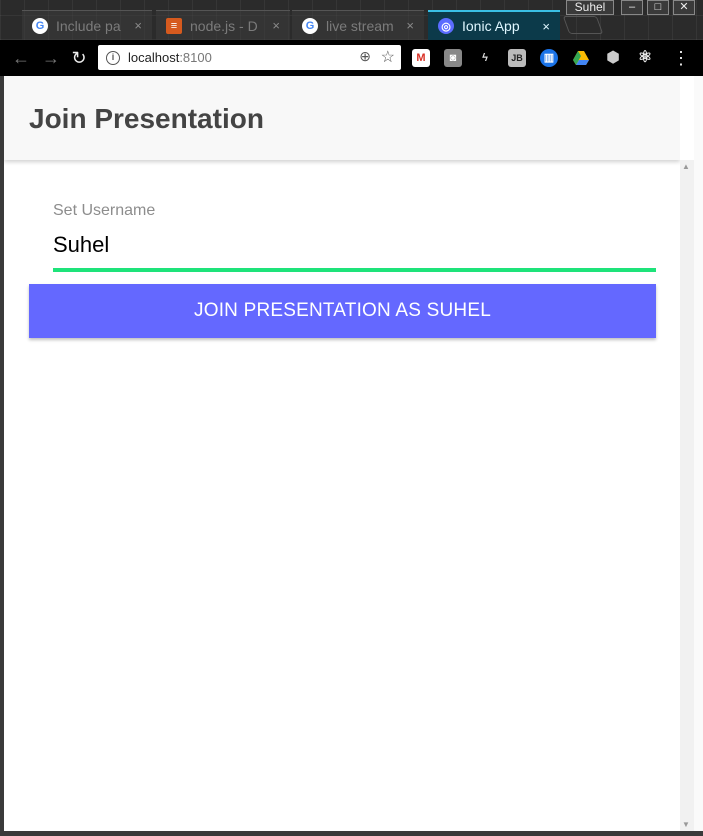 The width and height of the screenshot is (703, 836). What do you see at coordinates (342, 311) in the screenshot?
I see `join-presentation-button: JOIN PRESENTATION AS SUHEL` at bounding box center [342, 311].